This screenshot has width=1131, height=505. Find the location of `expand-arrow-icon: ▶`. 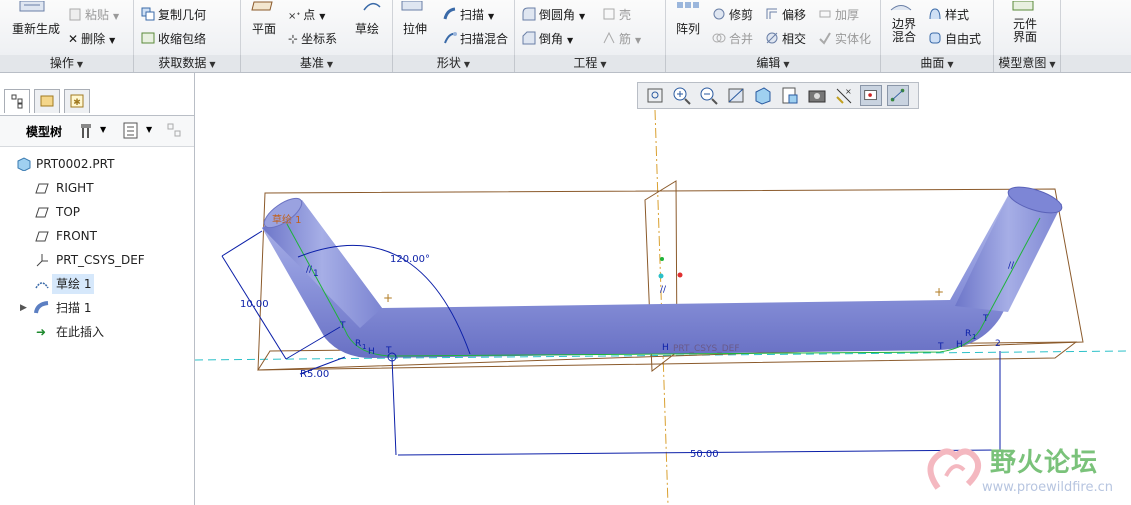

expand-arrow-icon: ▶ is located at coordinates (23, 308).